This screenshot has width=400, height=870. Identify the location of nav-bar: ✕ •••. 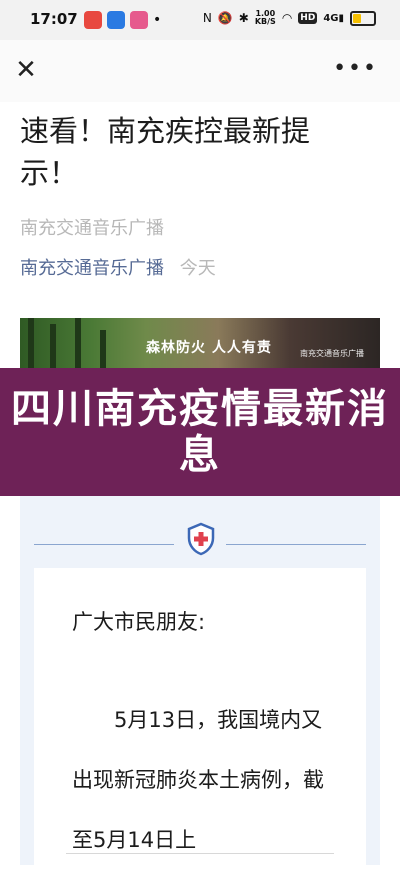
(200, 71).